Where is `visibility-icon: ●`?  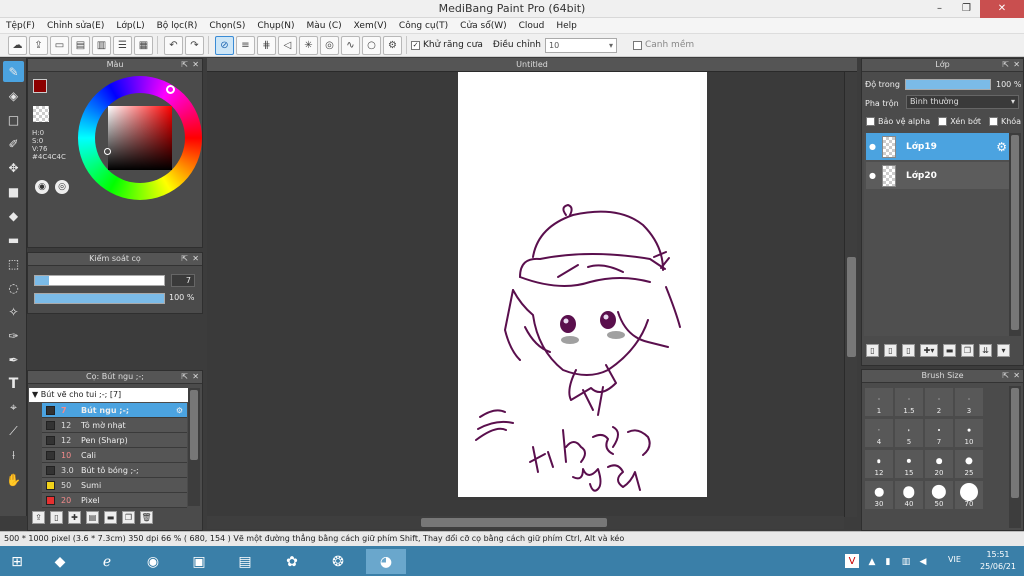
visibility-icon: ● is located at coordinates (872, 146).